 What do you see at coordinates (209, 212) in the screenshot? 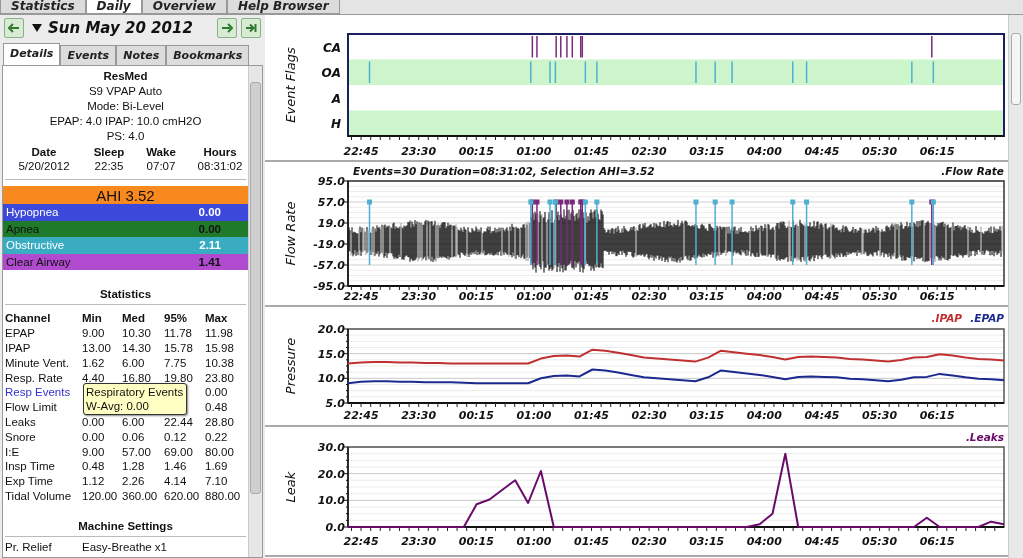
I see `index-value: 0.00` at bounding box center [209, 212].